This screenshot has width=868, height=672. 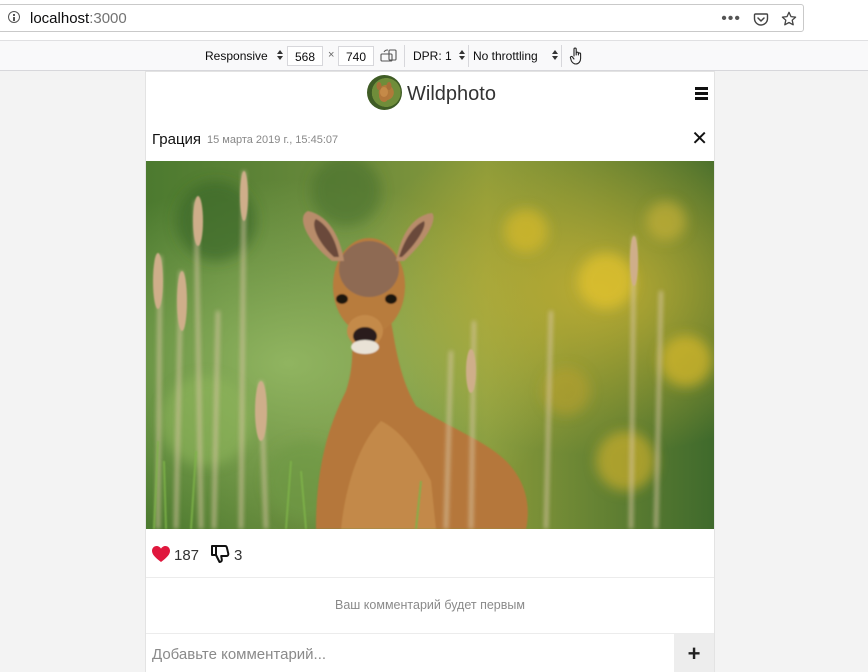 I want to click on browser-toolbar: localhost:3000 •••, so click(x=434, y=20).